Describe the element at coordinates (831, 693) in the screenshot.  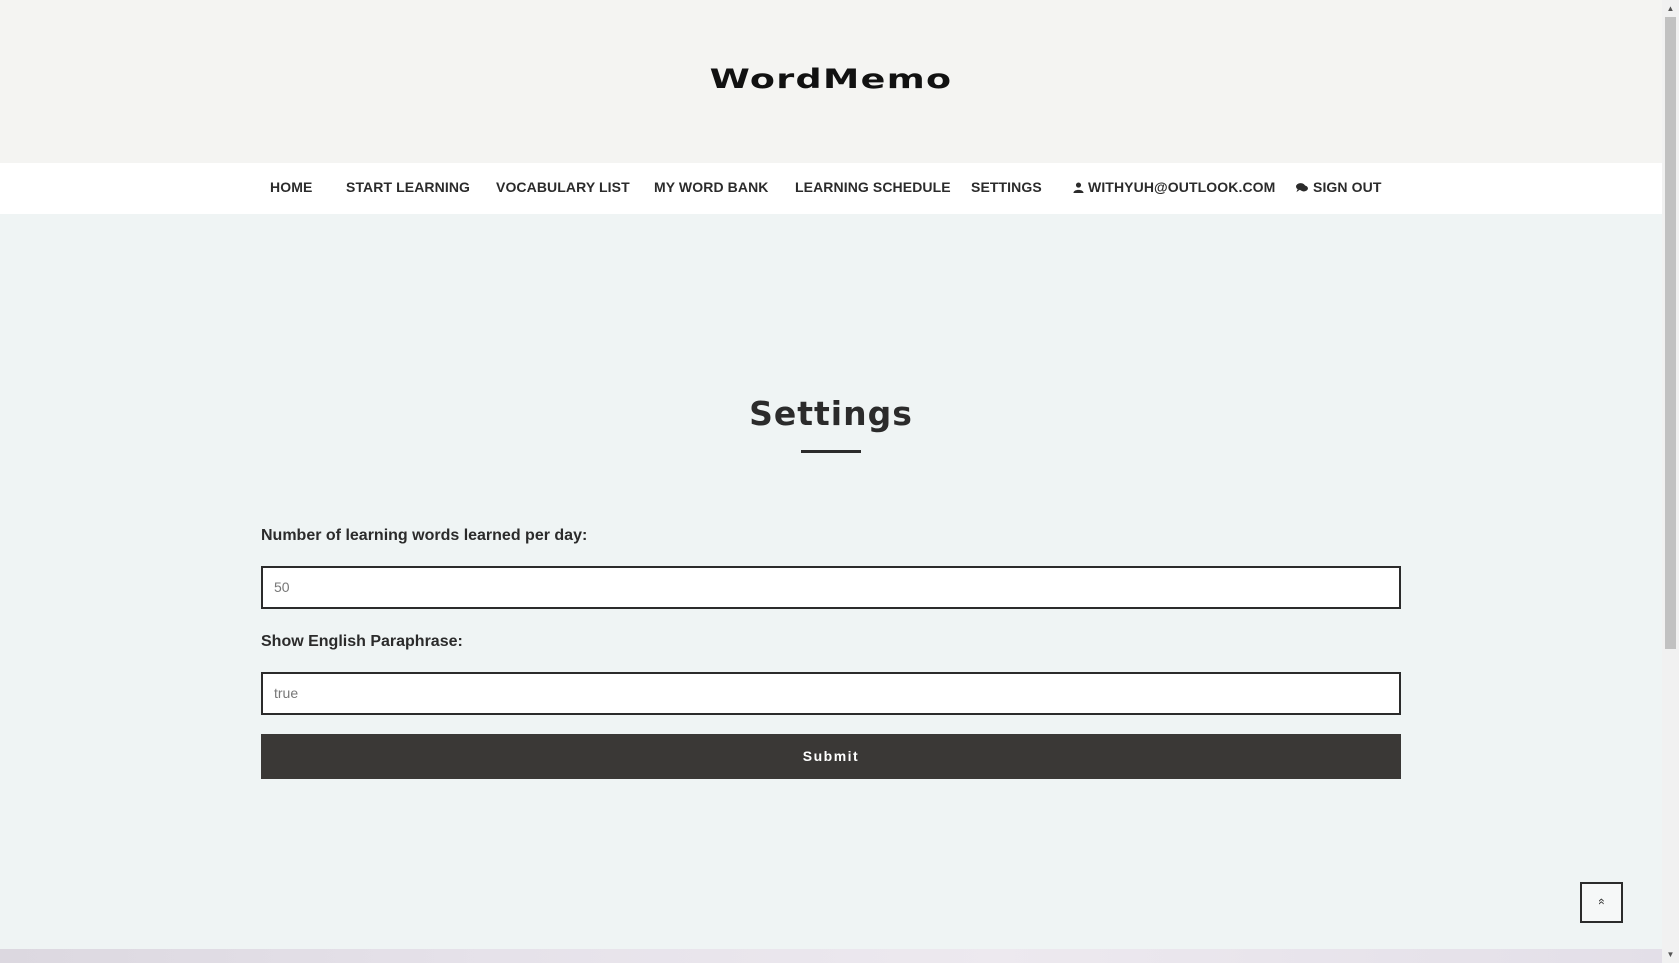
I see `paraphrase-input: true` at that location.